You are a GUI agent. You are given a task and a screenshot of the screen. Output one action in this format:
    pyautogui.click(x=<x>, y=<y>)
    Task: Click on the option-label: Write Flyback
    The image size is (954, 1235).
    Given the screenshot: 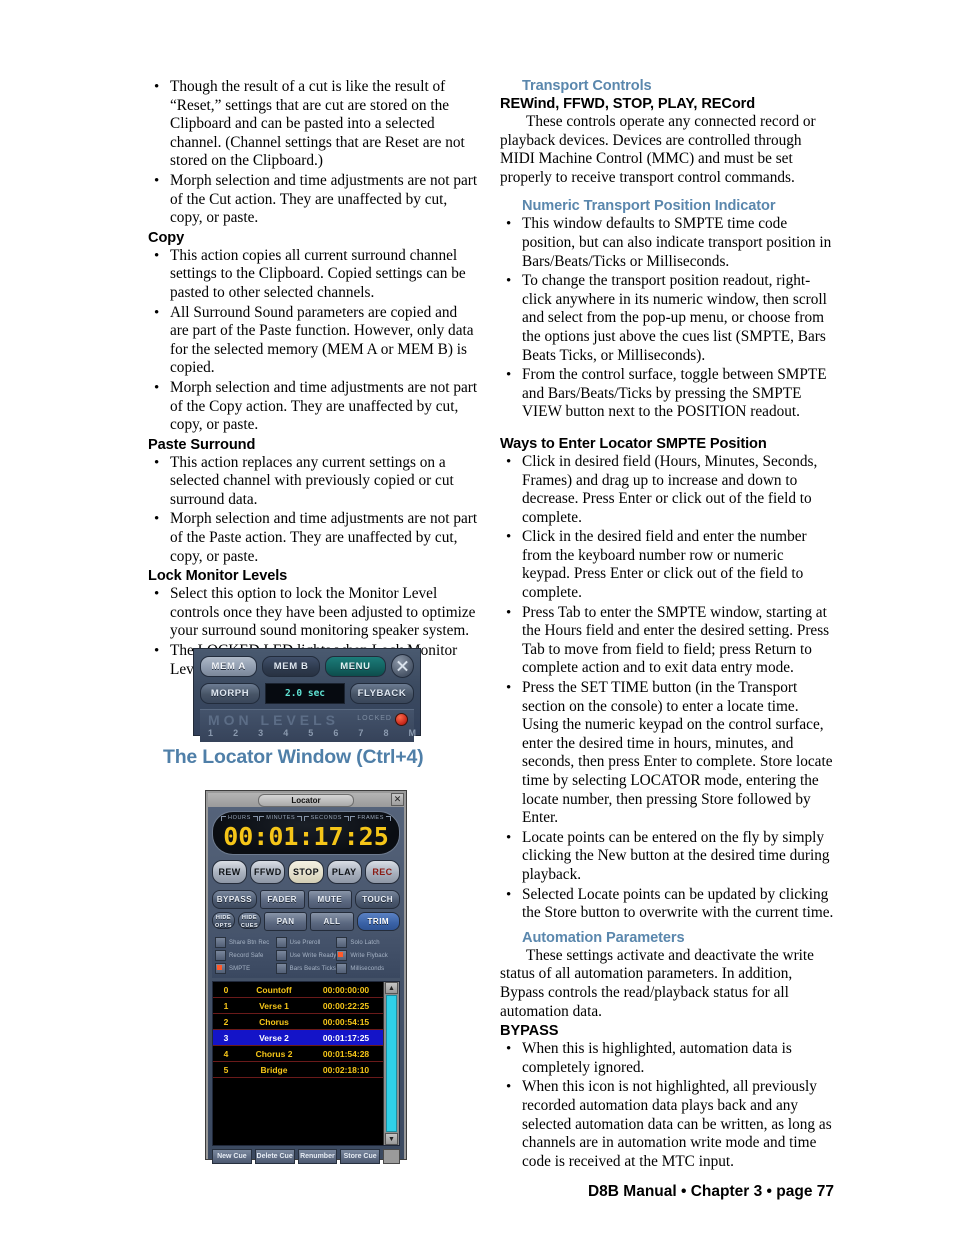 What is the action you would take?
    pyautogui.click(x=369, y=955)
    